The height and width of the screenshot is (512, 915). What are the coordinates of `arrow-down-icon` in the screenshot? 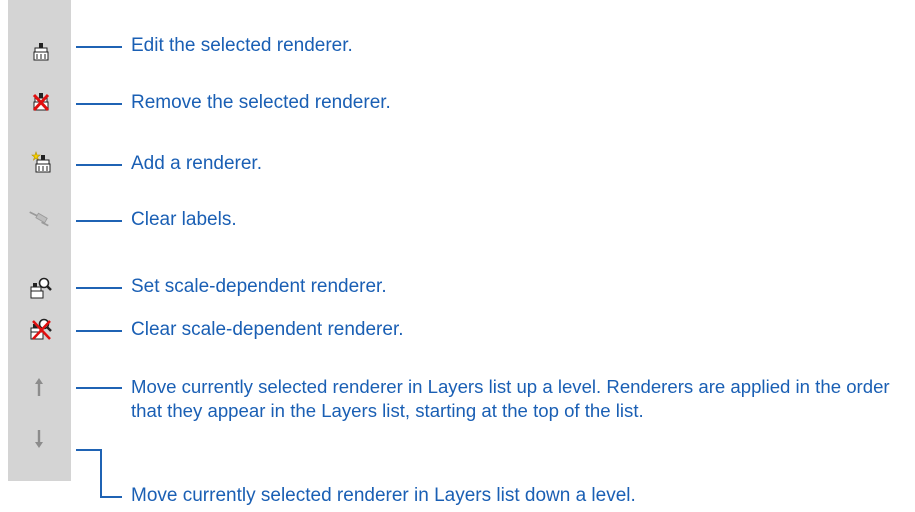 It's located at (39, 439).